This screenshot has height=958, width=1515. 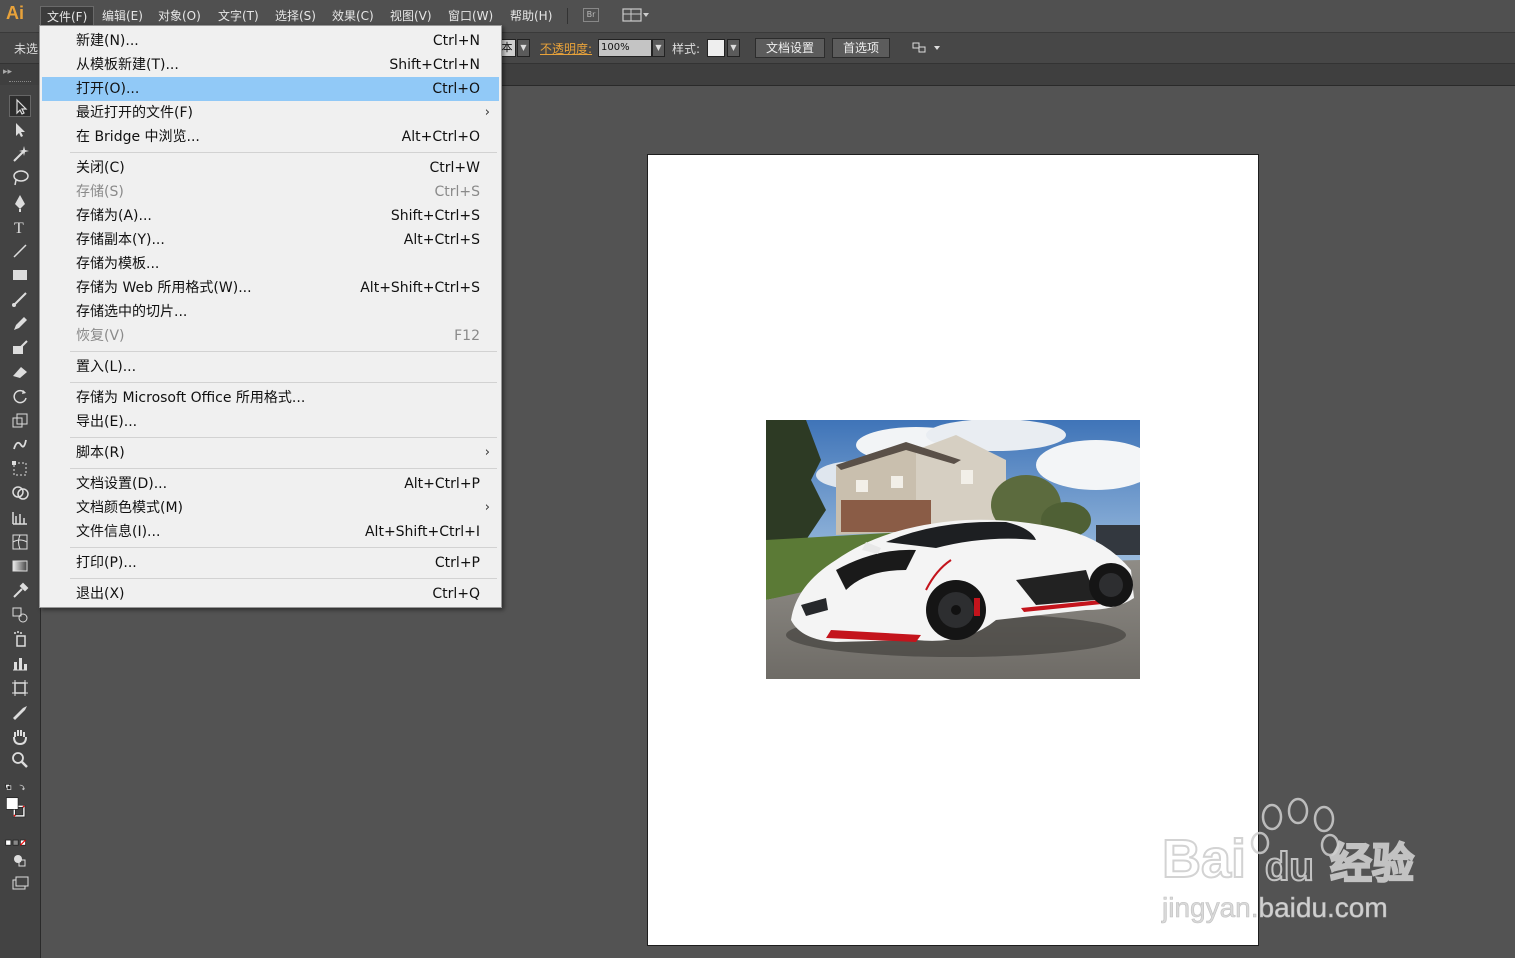 I want to click on collapse-panel-icon: ▸▸, so click(x=7, y=72).